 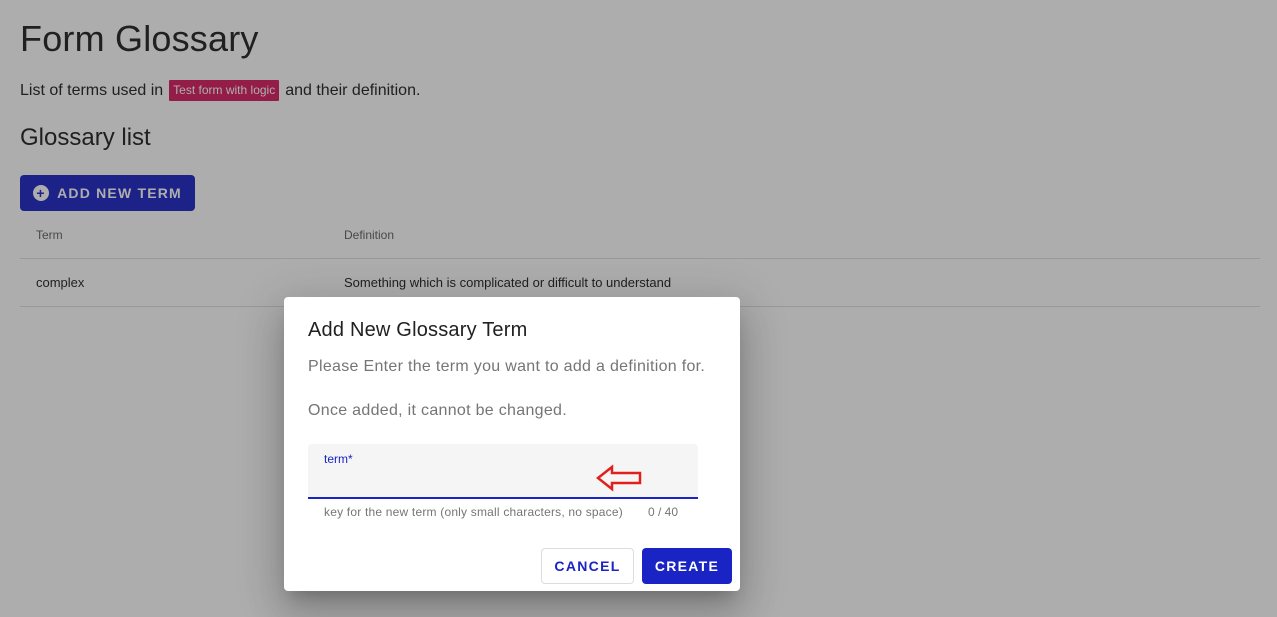 I want to click on cancel-button: CANCEL, so click(x=587, y=566).